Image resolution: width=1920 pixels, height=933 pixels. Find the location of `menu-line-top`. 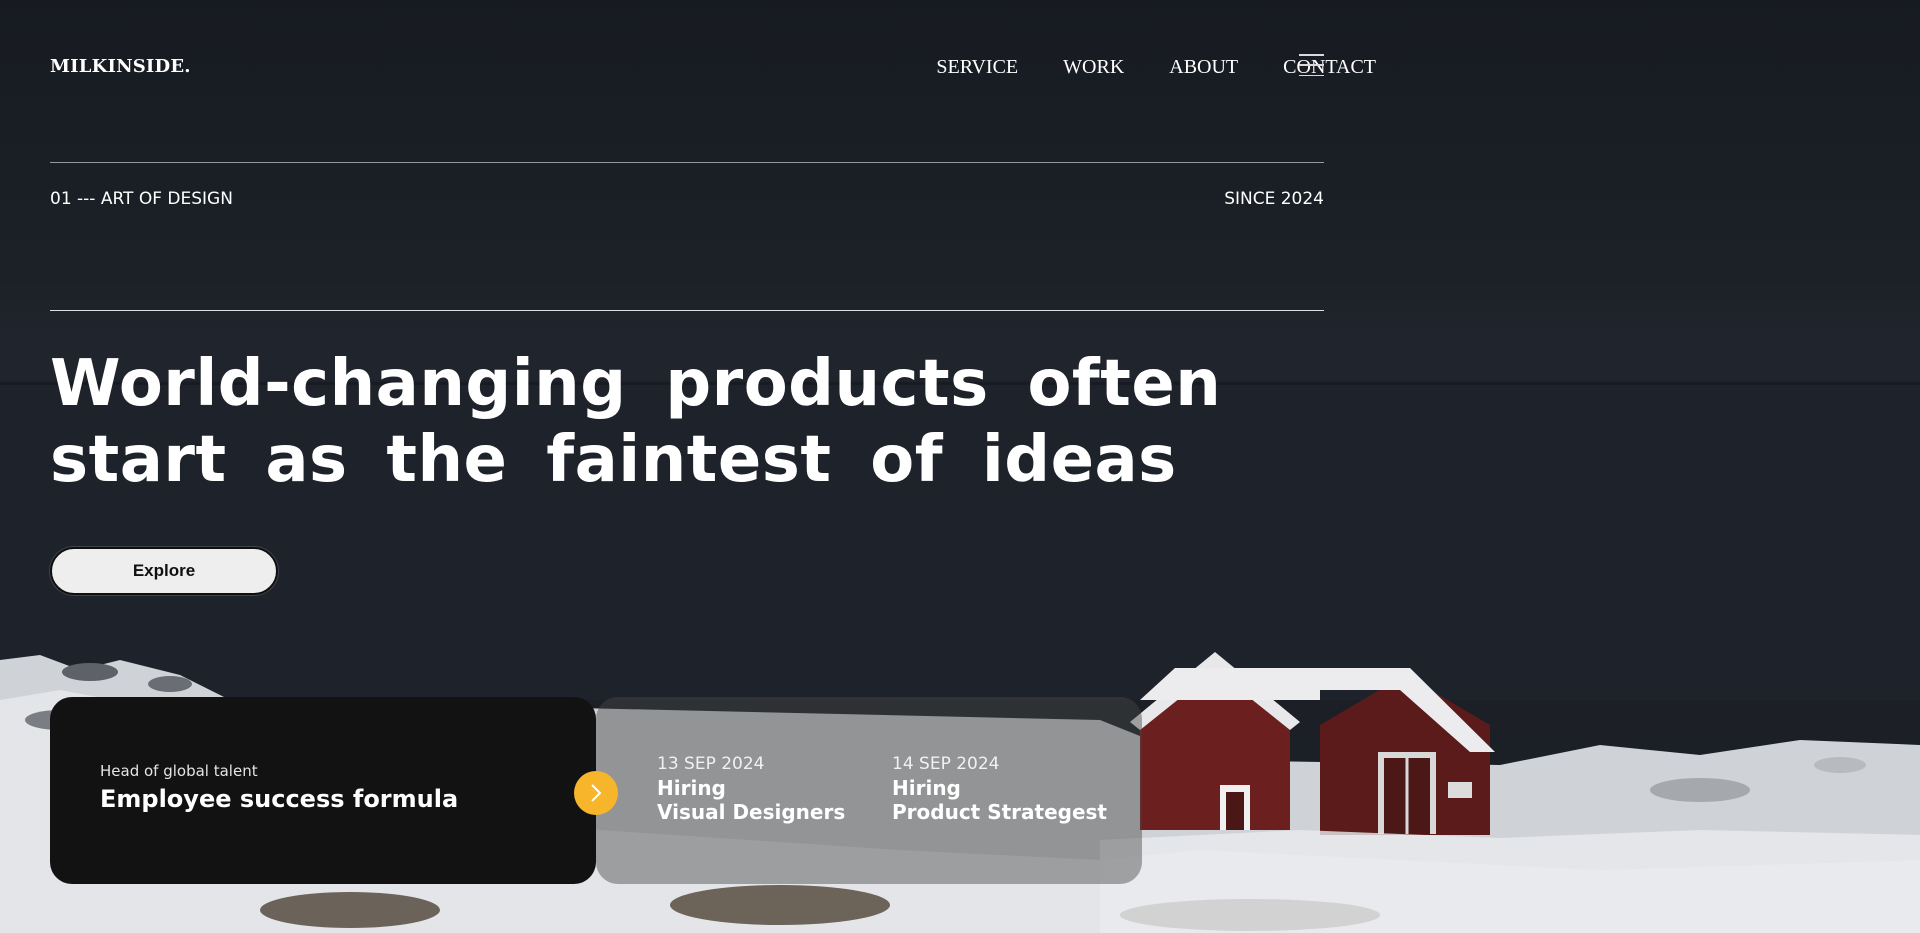

menu-line-top is located at coordinates (1311, 55).